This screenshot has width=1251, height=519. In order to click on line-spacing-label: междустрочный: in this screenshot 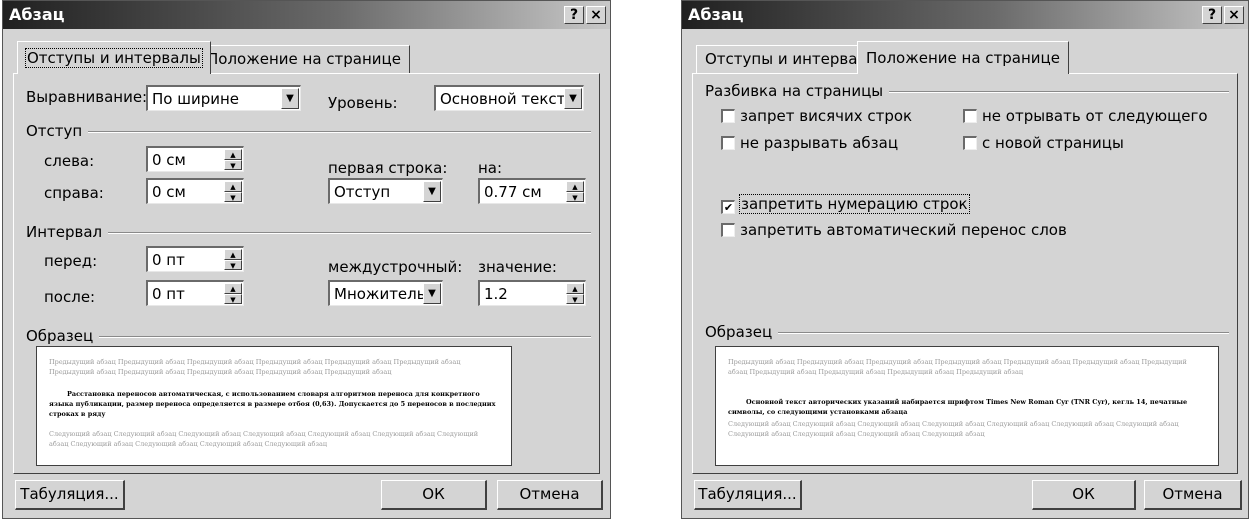, I will do `click(395, 267)`.